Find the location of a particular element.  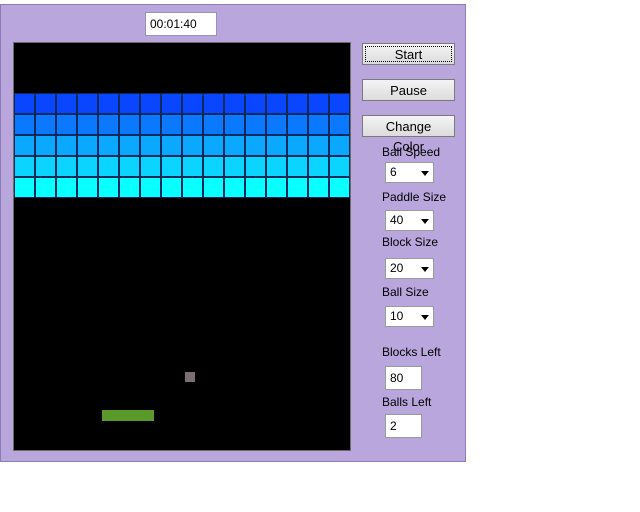

block-grid is located at coordinates (182, 145).